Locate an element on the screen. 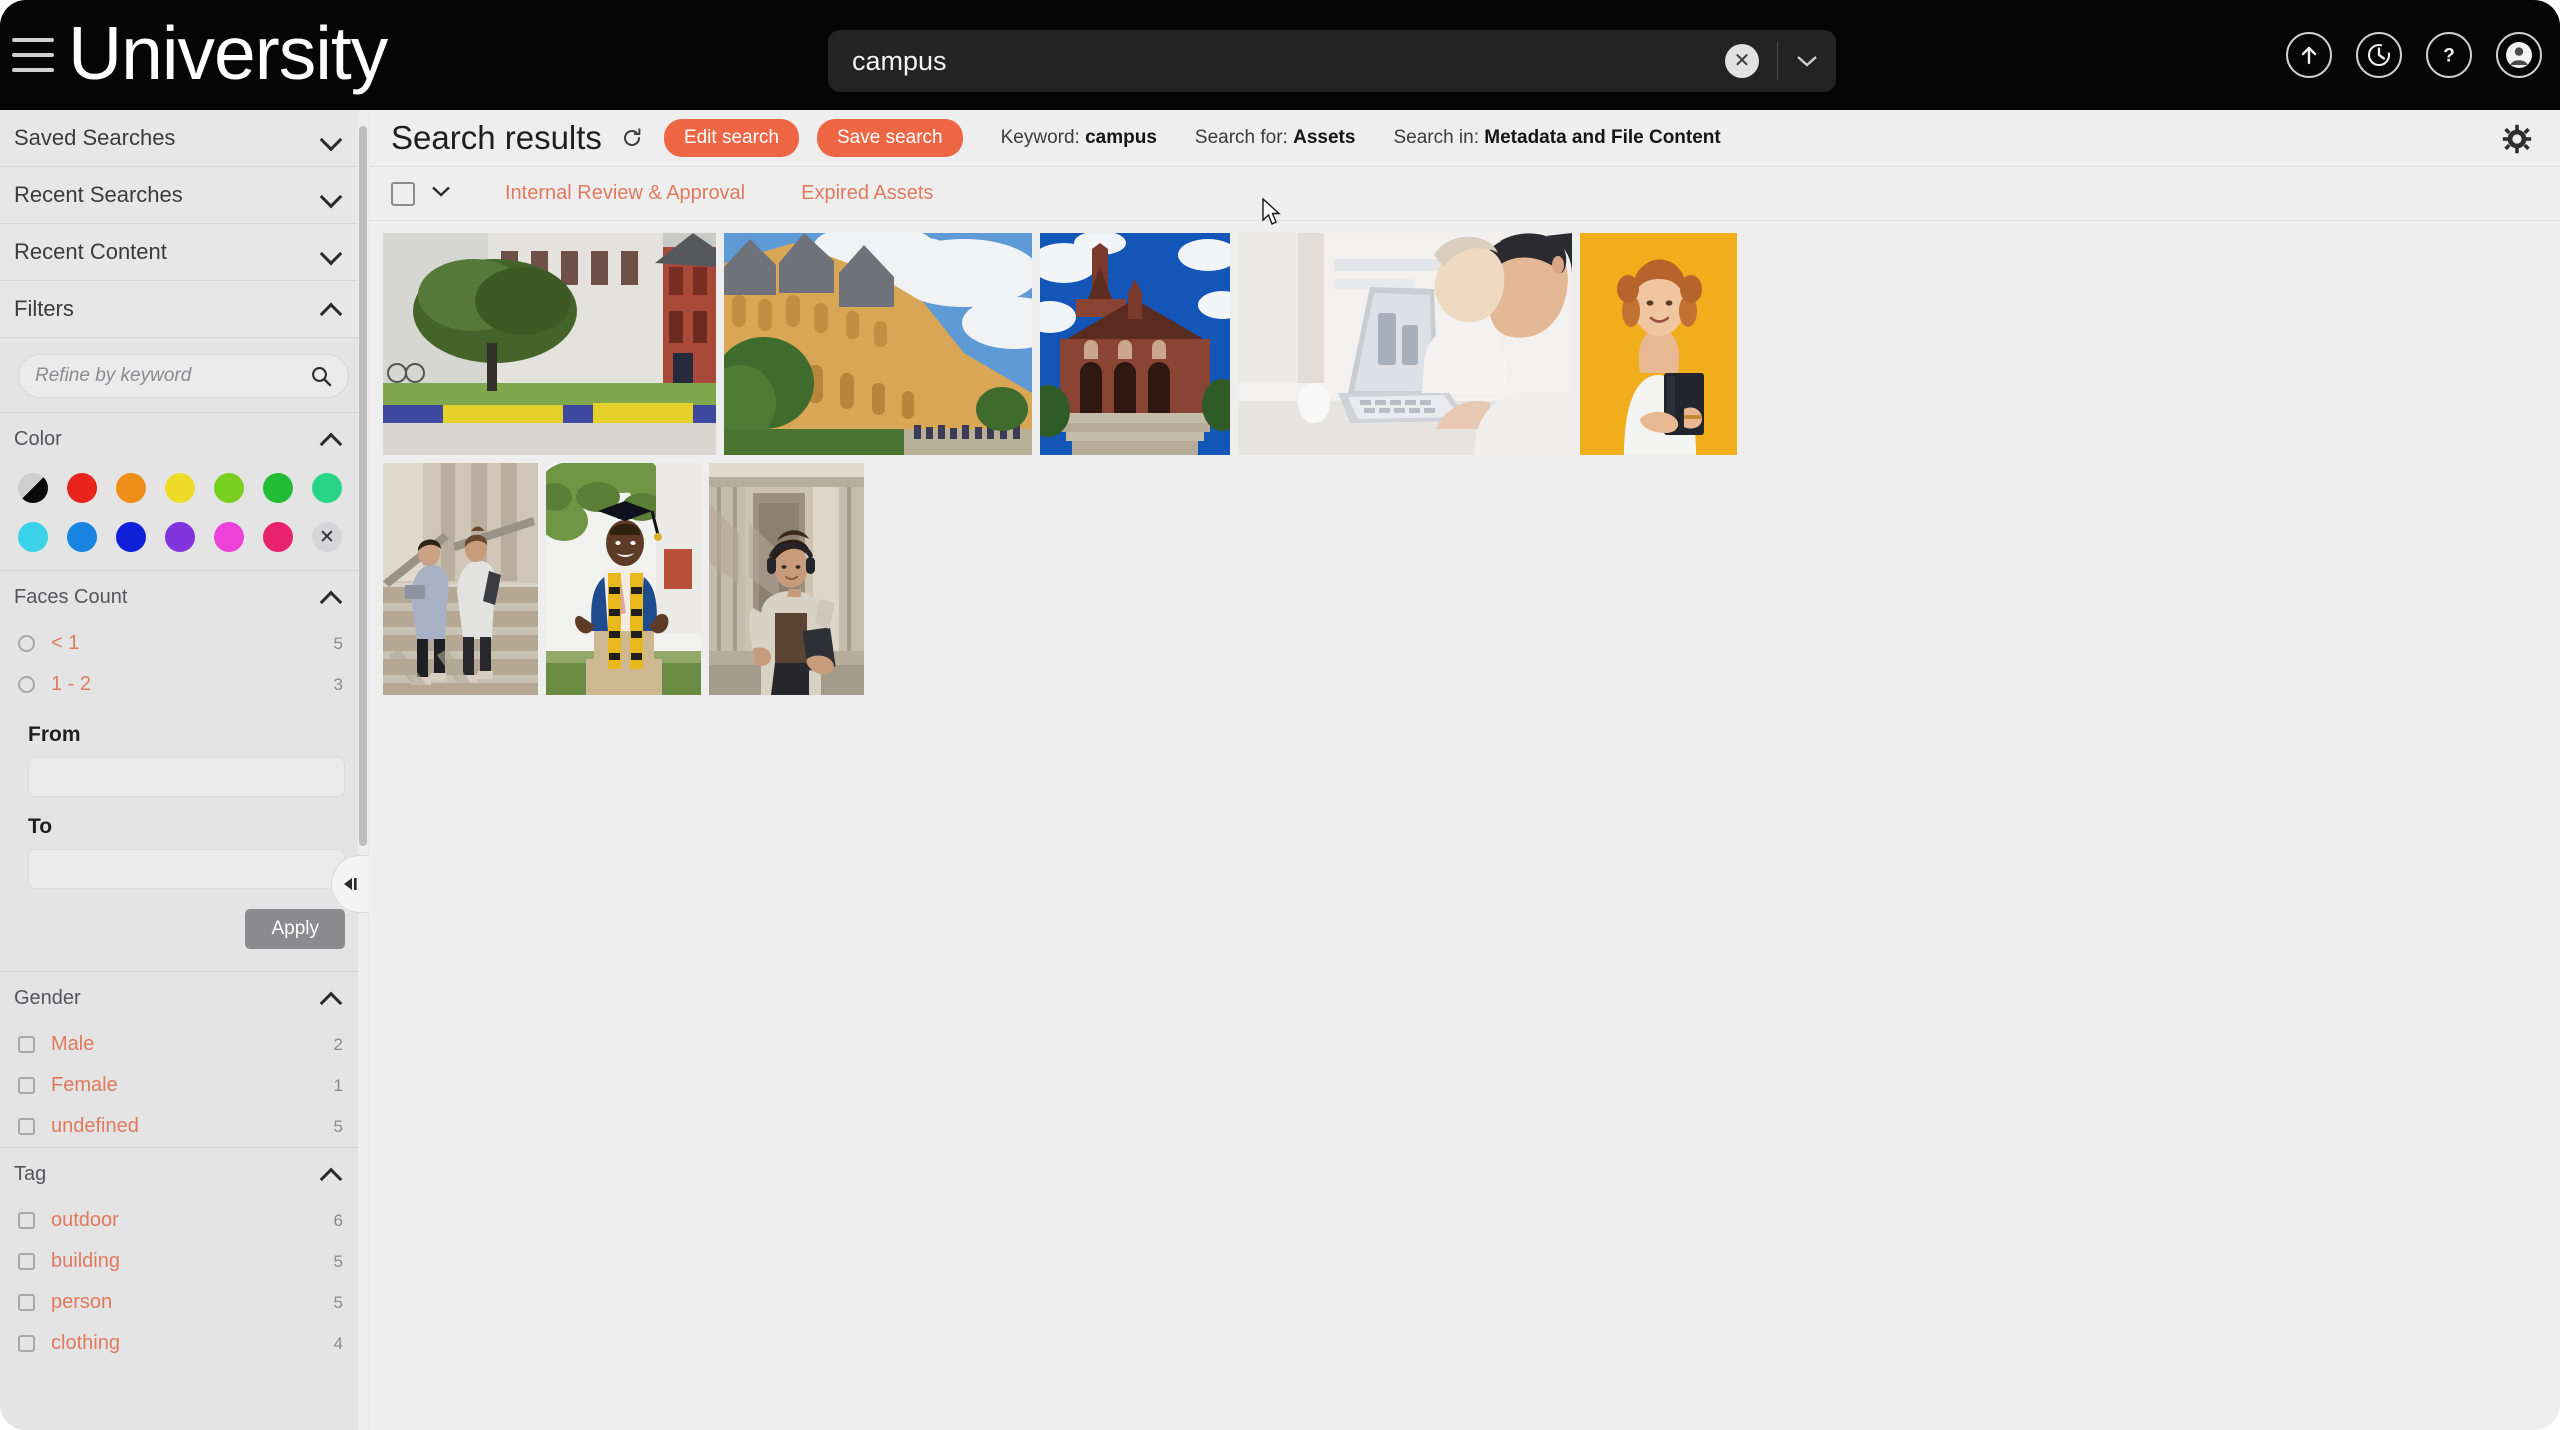 The image size is (2560, 1430). from-field-wrapper is located at coordinates (186, 777).